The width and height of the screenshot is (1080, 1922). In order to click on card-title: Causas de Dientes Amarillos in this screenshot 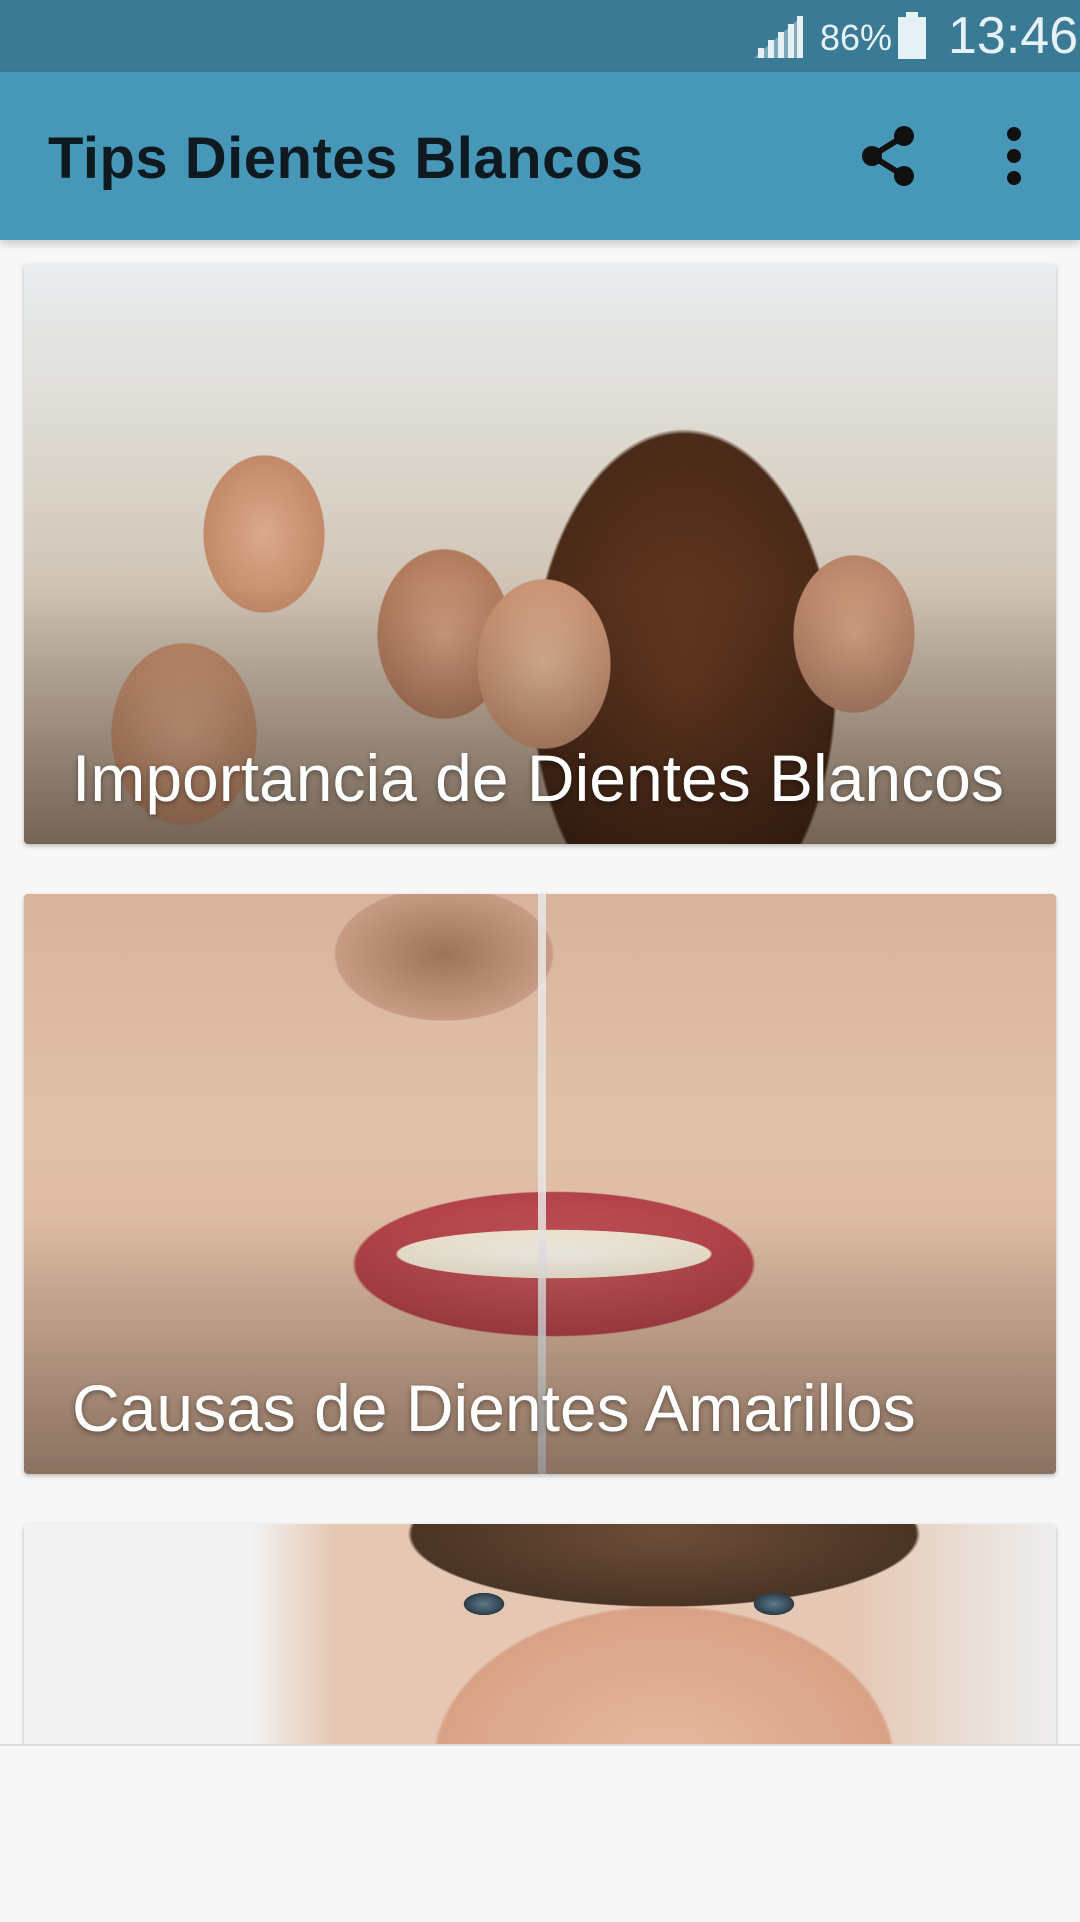, I will do `click(494, 1408)`.